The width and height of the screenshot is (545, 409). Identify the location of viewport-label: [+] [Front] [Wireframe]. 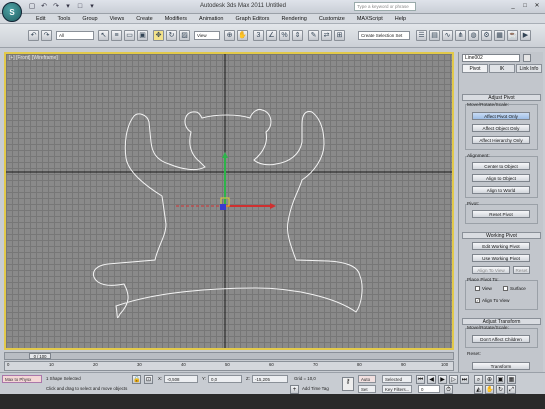
(33, 58).